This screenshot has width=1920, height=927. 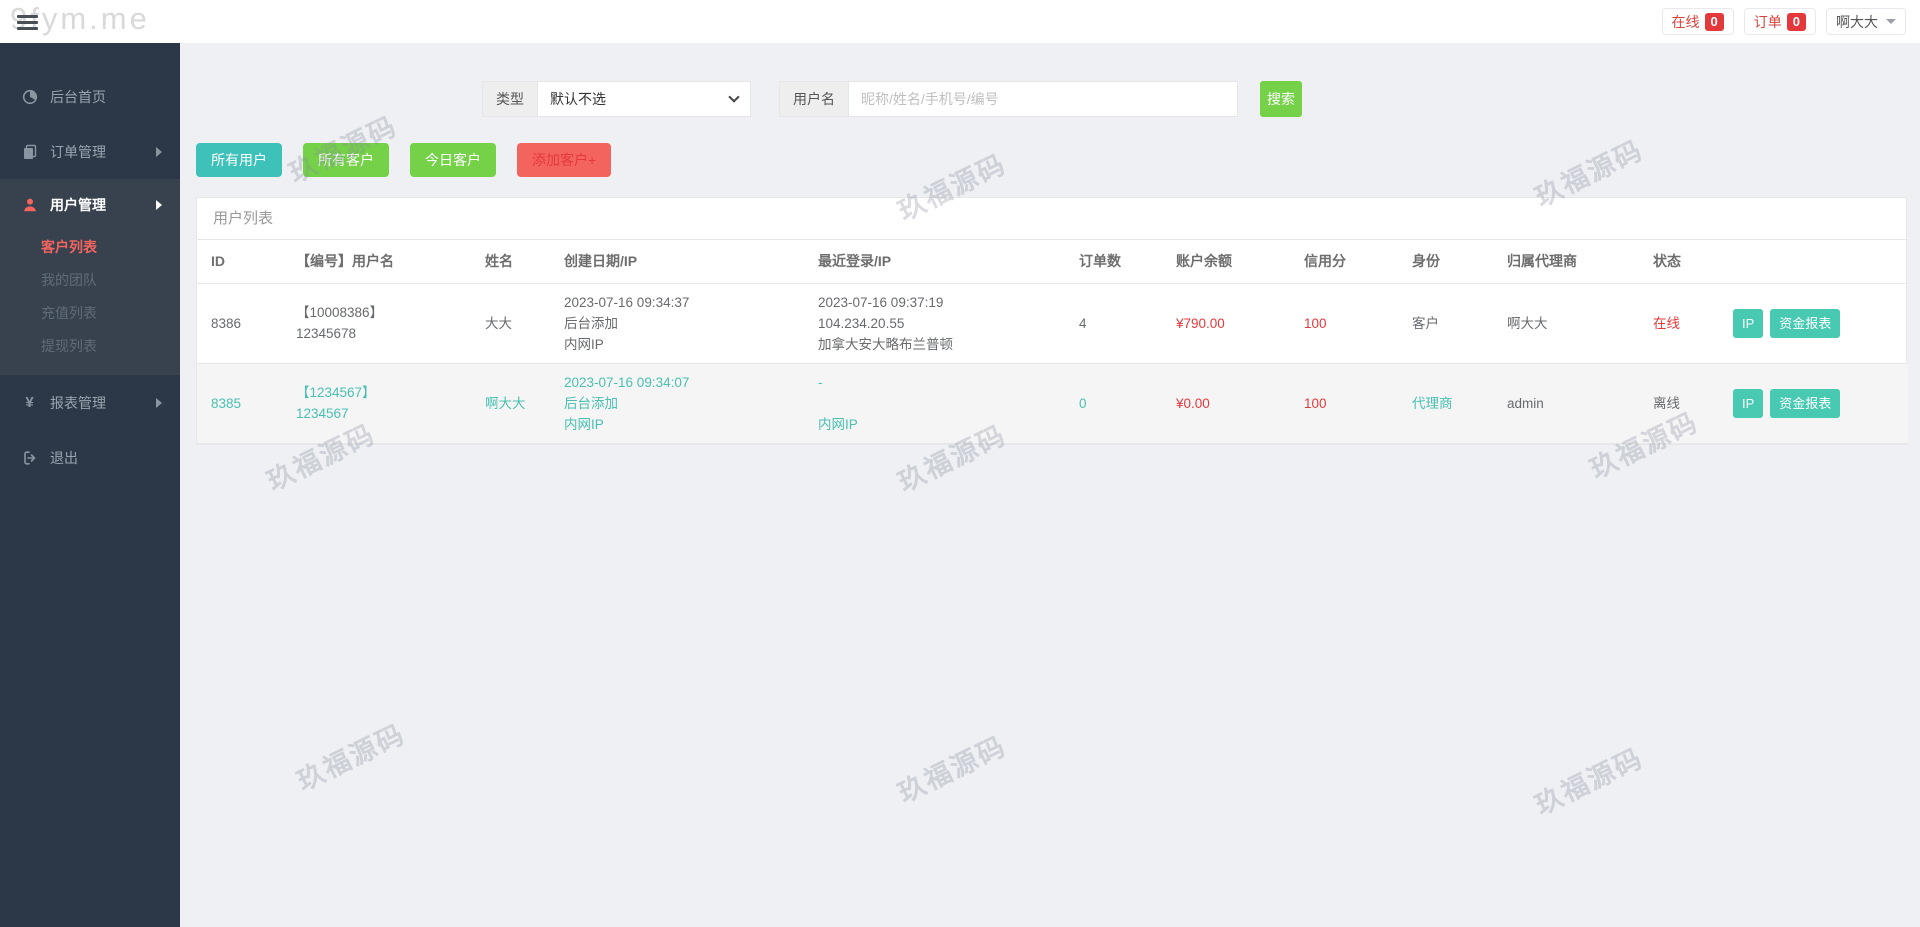 I want to click on user-icon, so click(x=29, y=205).